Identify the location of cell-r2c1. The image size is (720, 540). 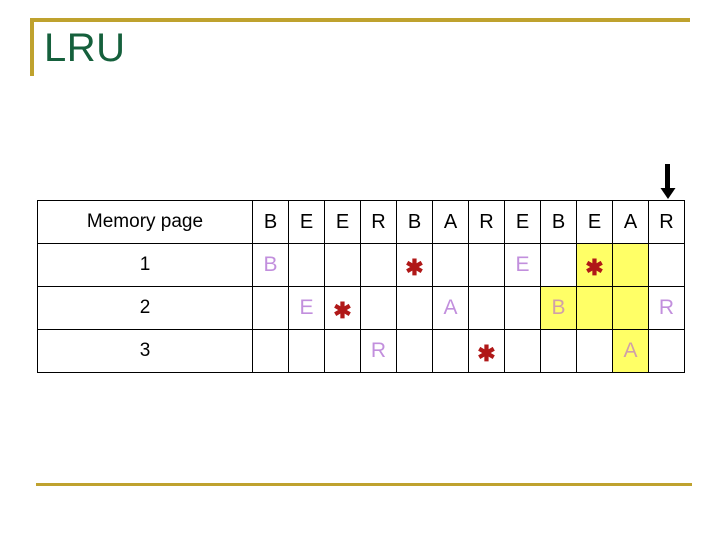
(270, 308).